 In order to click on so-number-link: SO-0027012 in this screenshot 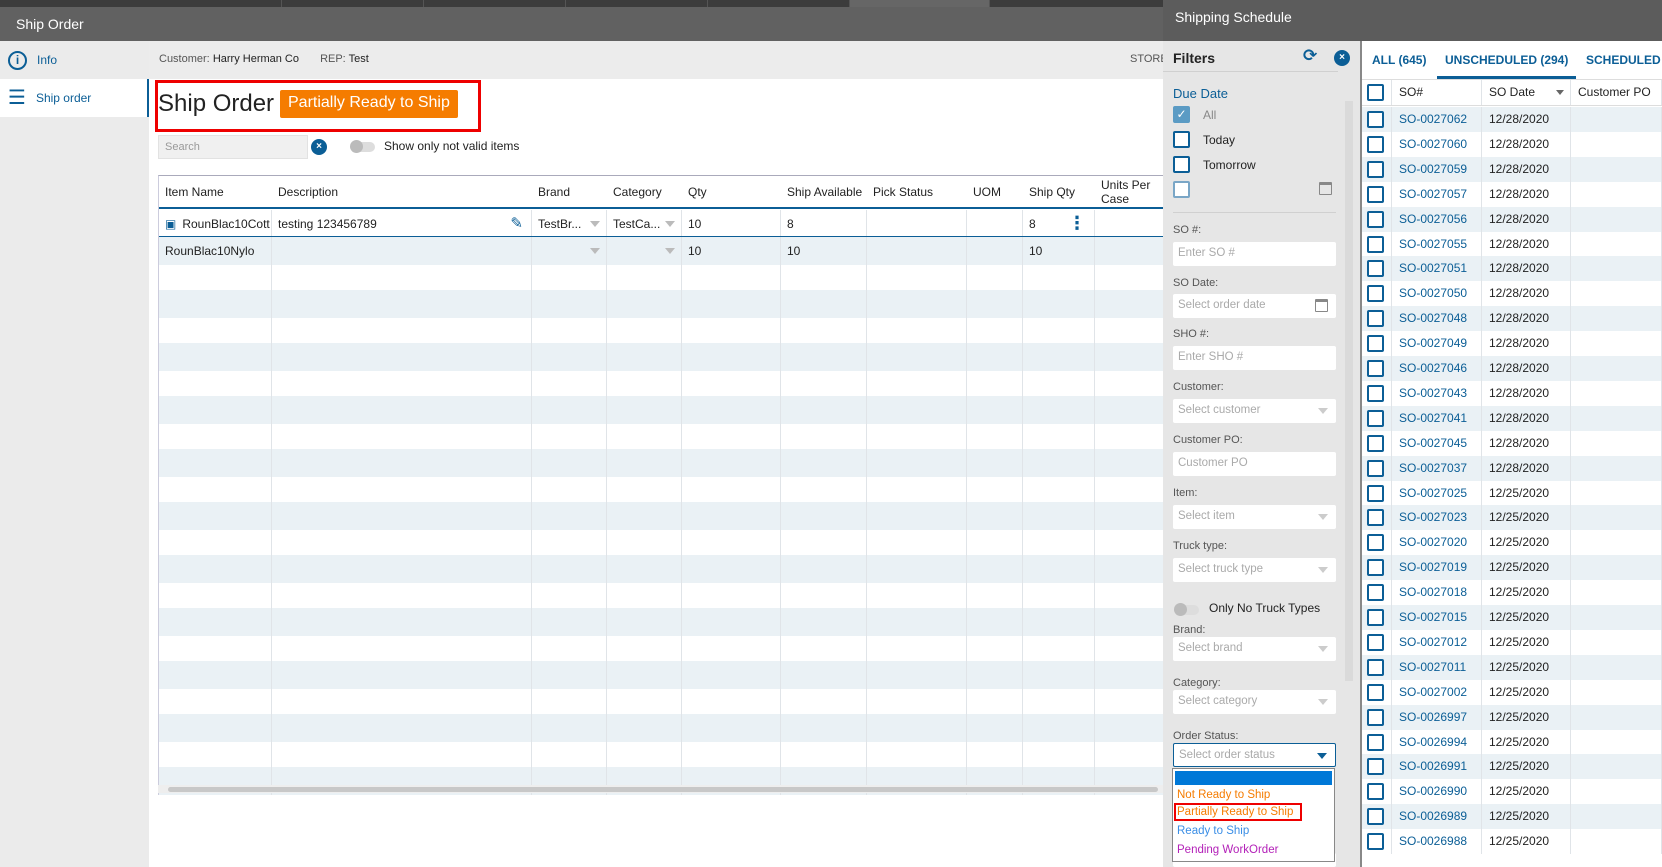, I will do `click(1437, 642)`.